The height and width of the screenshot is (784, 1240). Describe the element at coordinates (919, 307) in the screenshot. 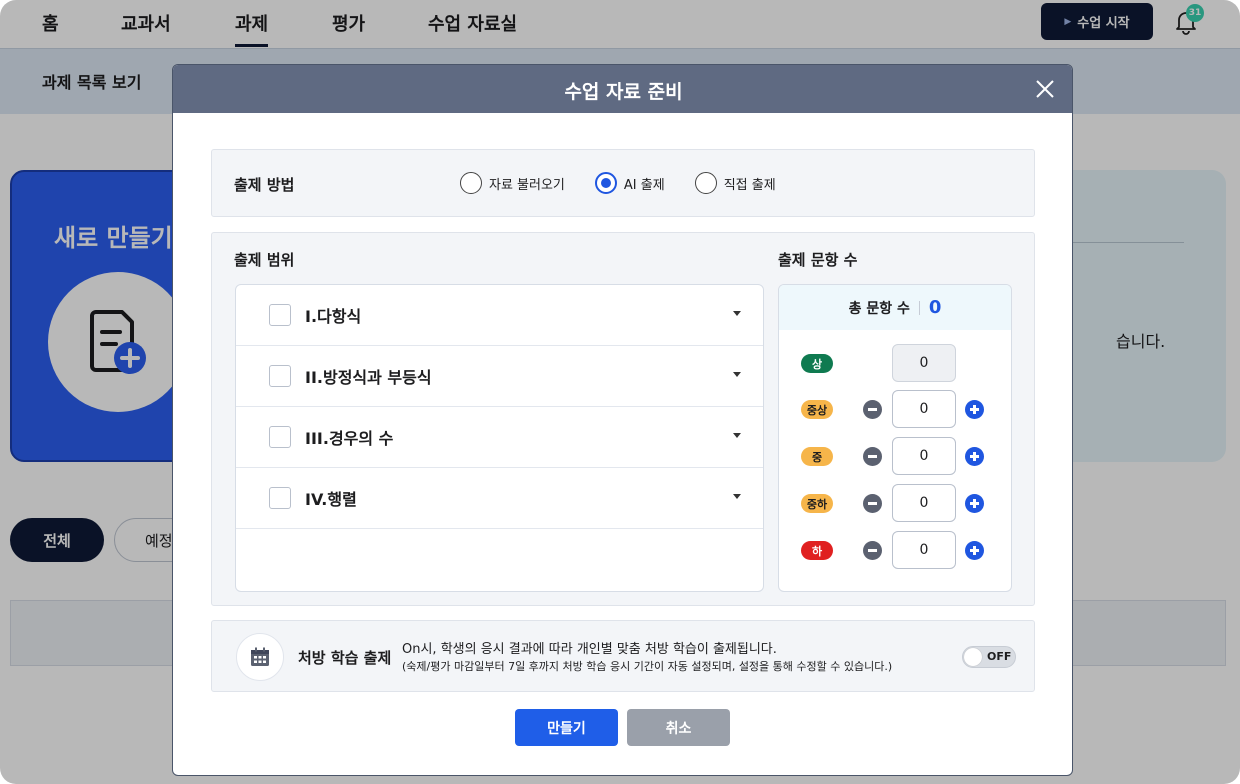

I see `divider` at that location.